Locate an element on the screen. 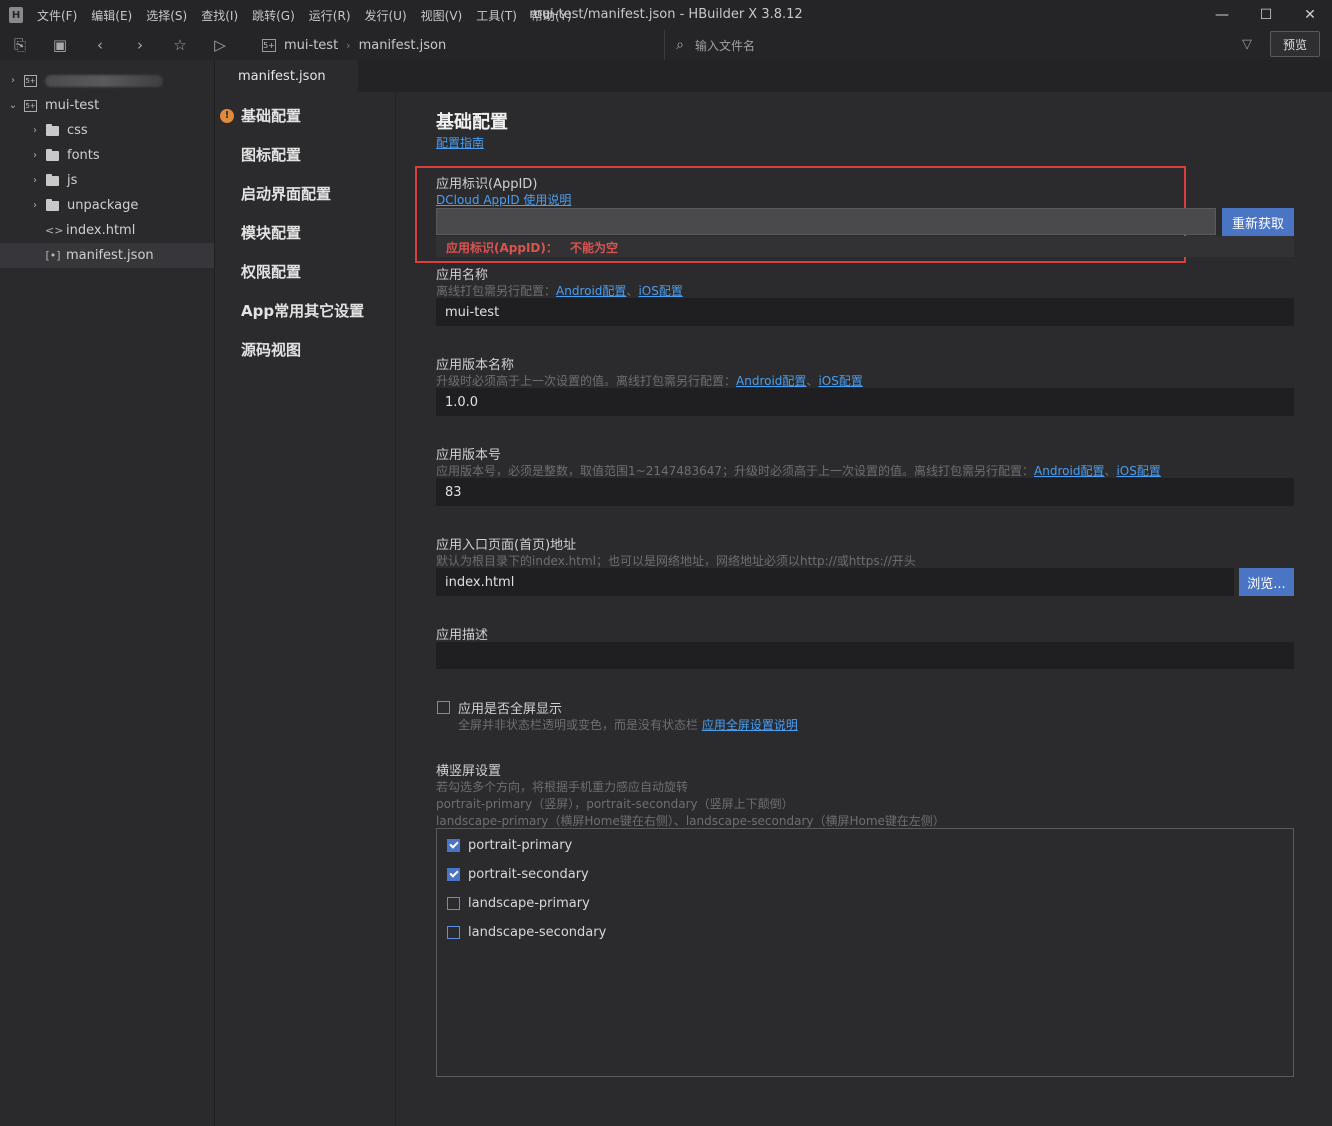  appid-input is located at coordinates (826, 221).